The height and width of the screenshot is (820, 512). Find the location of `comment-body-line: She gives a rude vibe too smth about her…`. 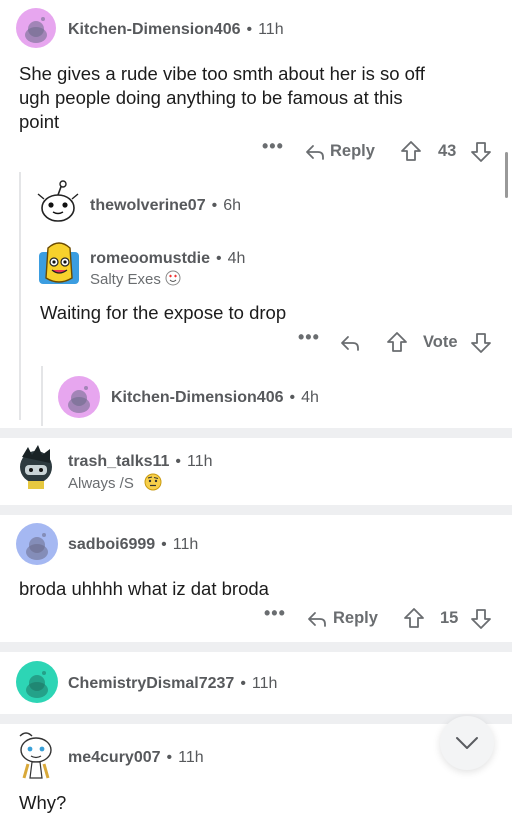

comment-body-line: She gives a rude vibe too smth about her… is located at coordinates (222, 73).